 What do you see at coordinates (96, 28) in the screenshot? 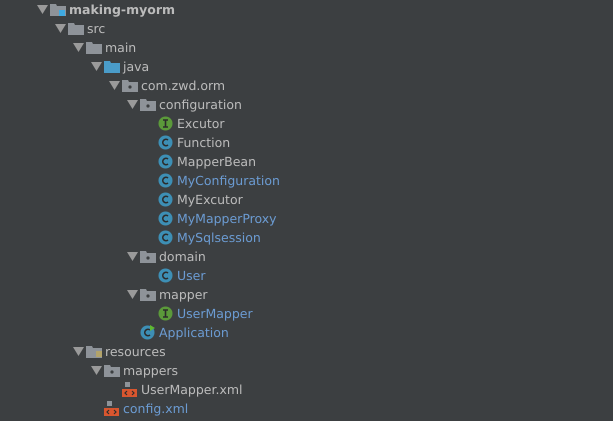
I see `tree-item: src` at bounding box center [96, 28].